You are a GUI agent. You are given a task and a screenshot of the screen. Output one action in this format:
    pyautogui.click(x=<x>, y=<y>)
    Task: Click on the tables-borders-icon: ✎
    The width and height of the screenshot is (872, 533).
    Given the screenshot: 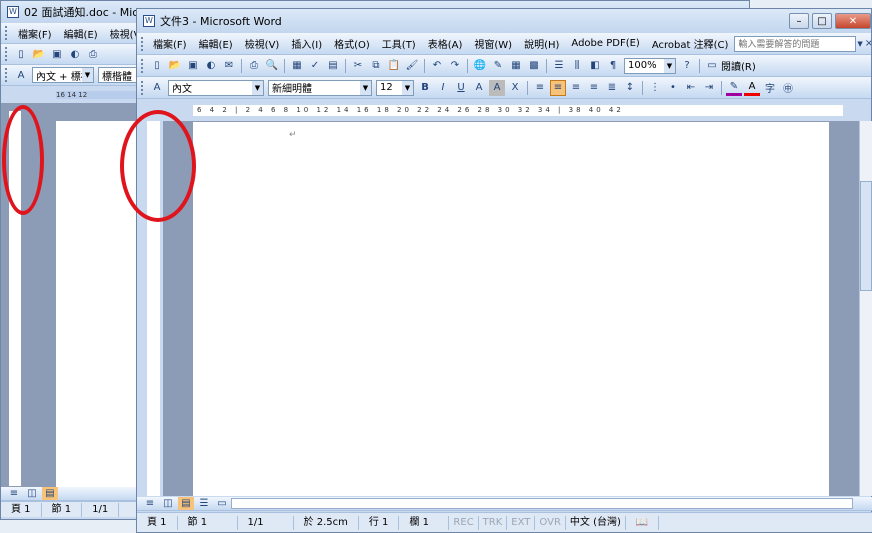 What is the action you would take?
    pyautogui.click(x=498, y=66)
    